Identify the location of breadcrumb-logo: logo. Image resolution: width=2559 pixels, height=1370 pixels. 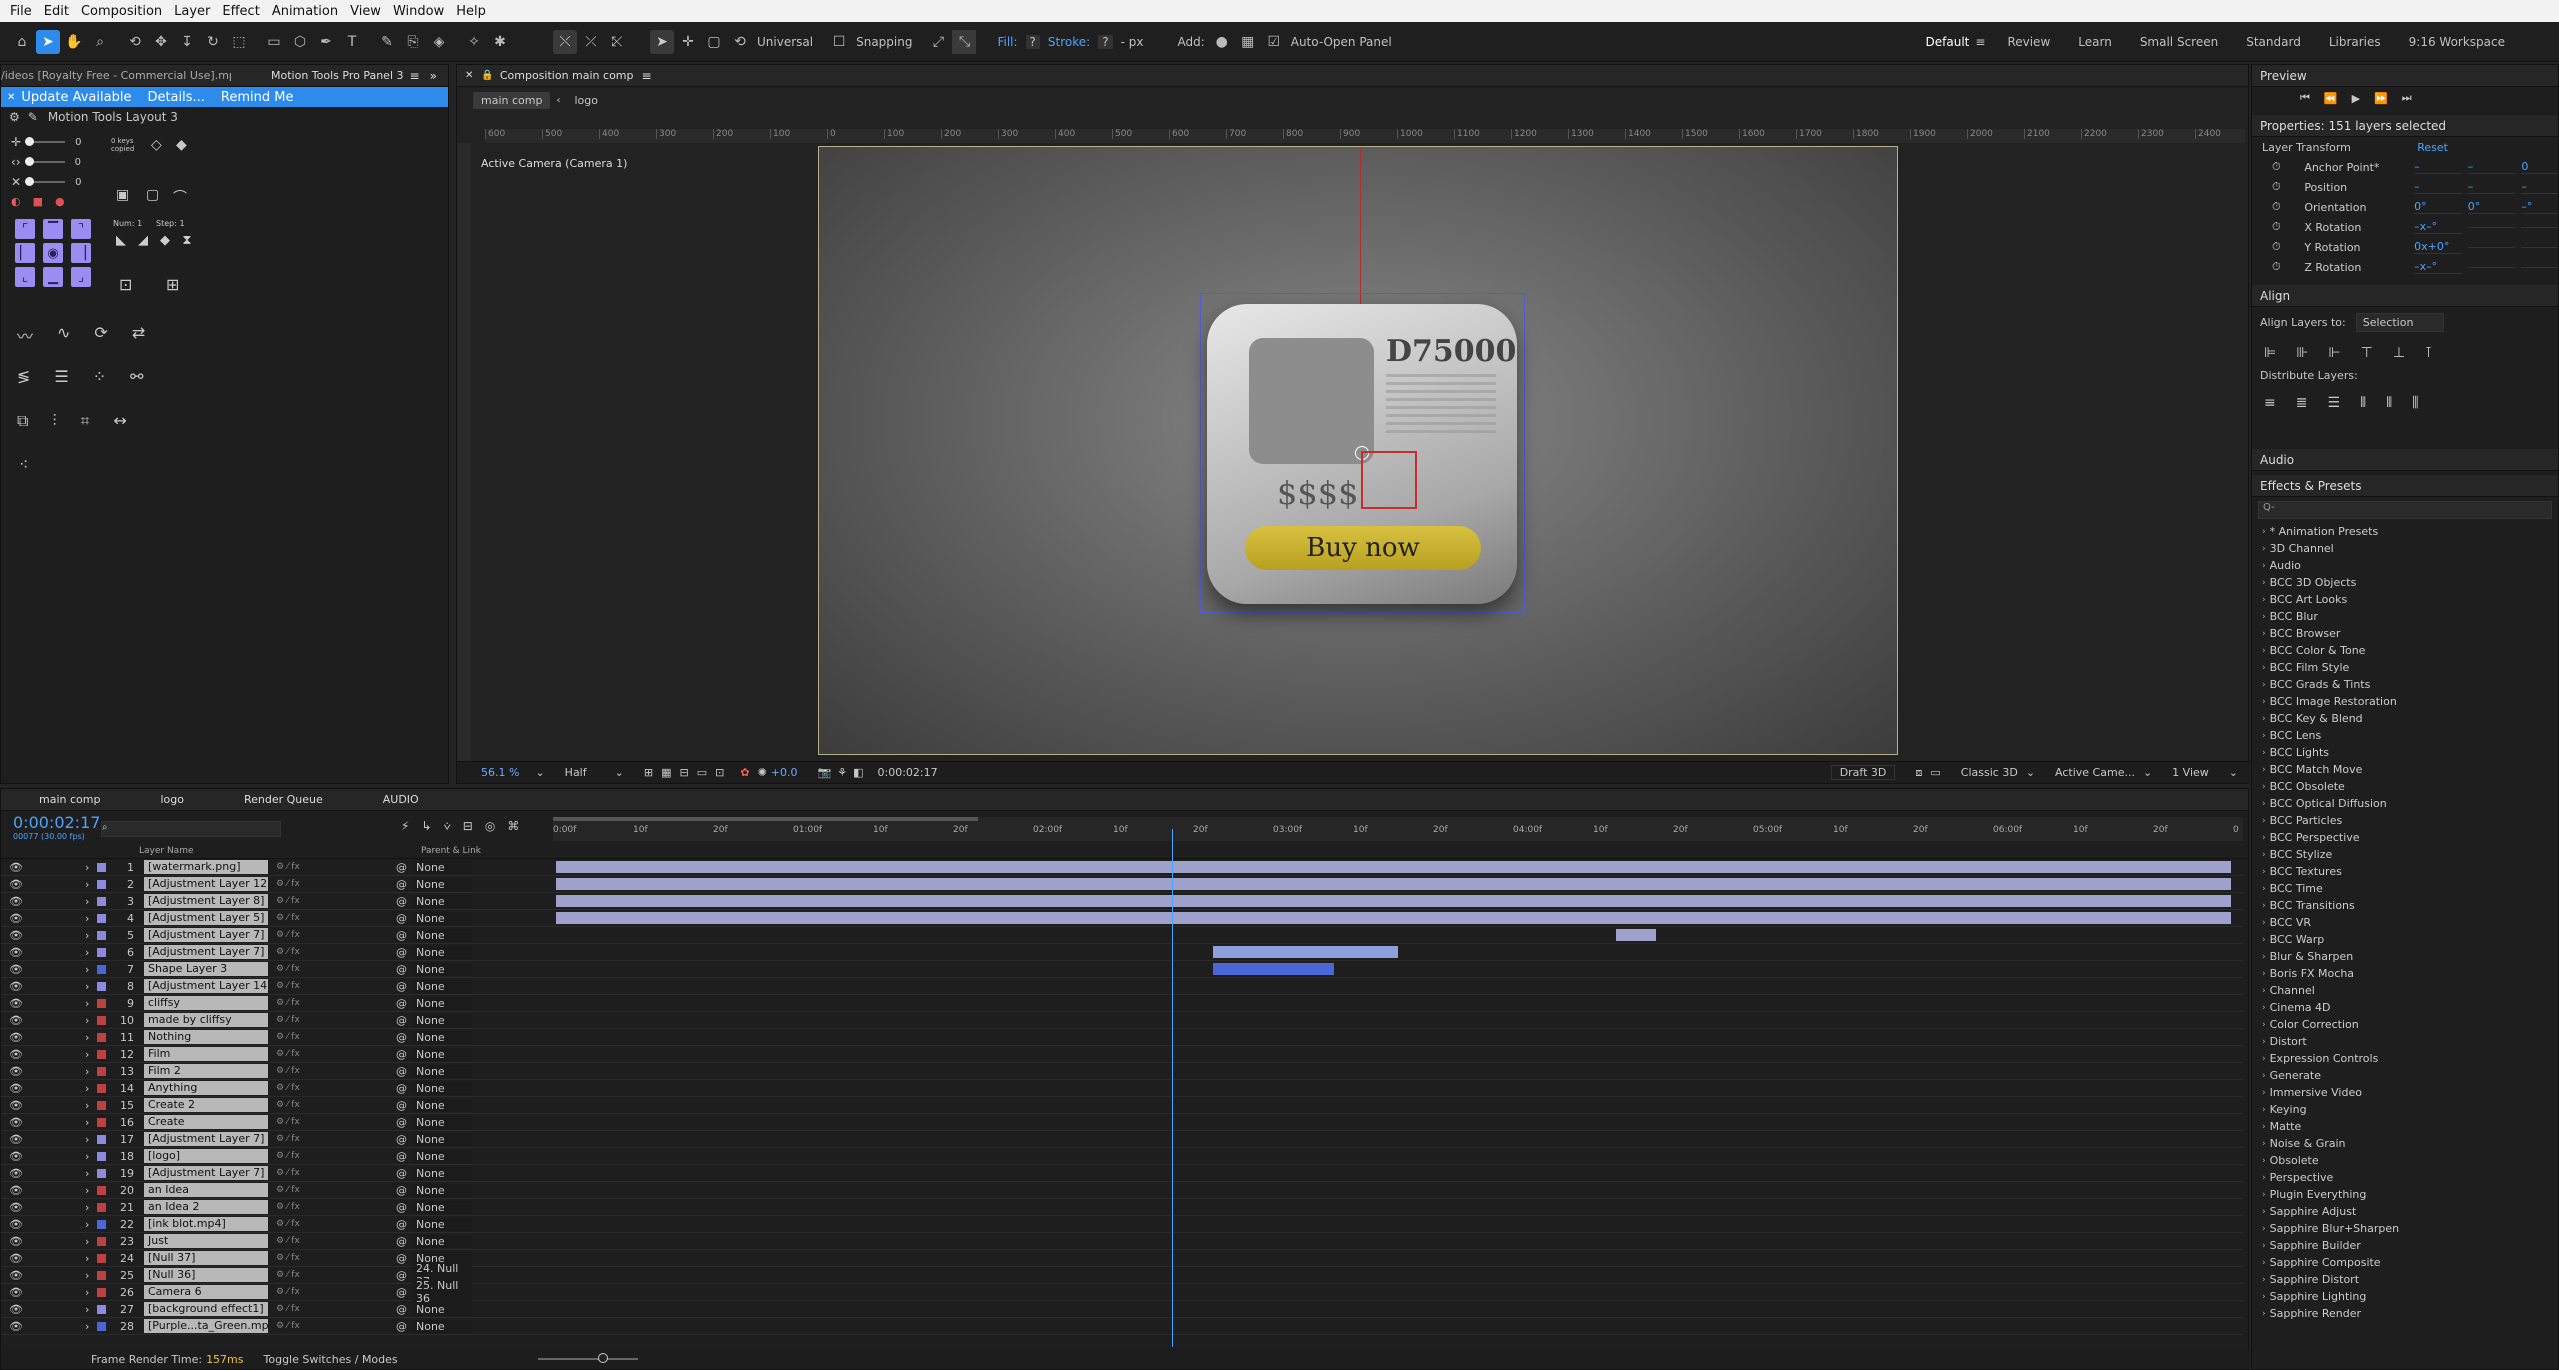
(586, 100).